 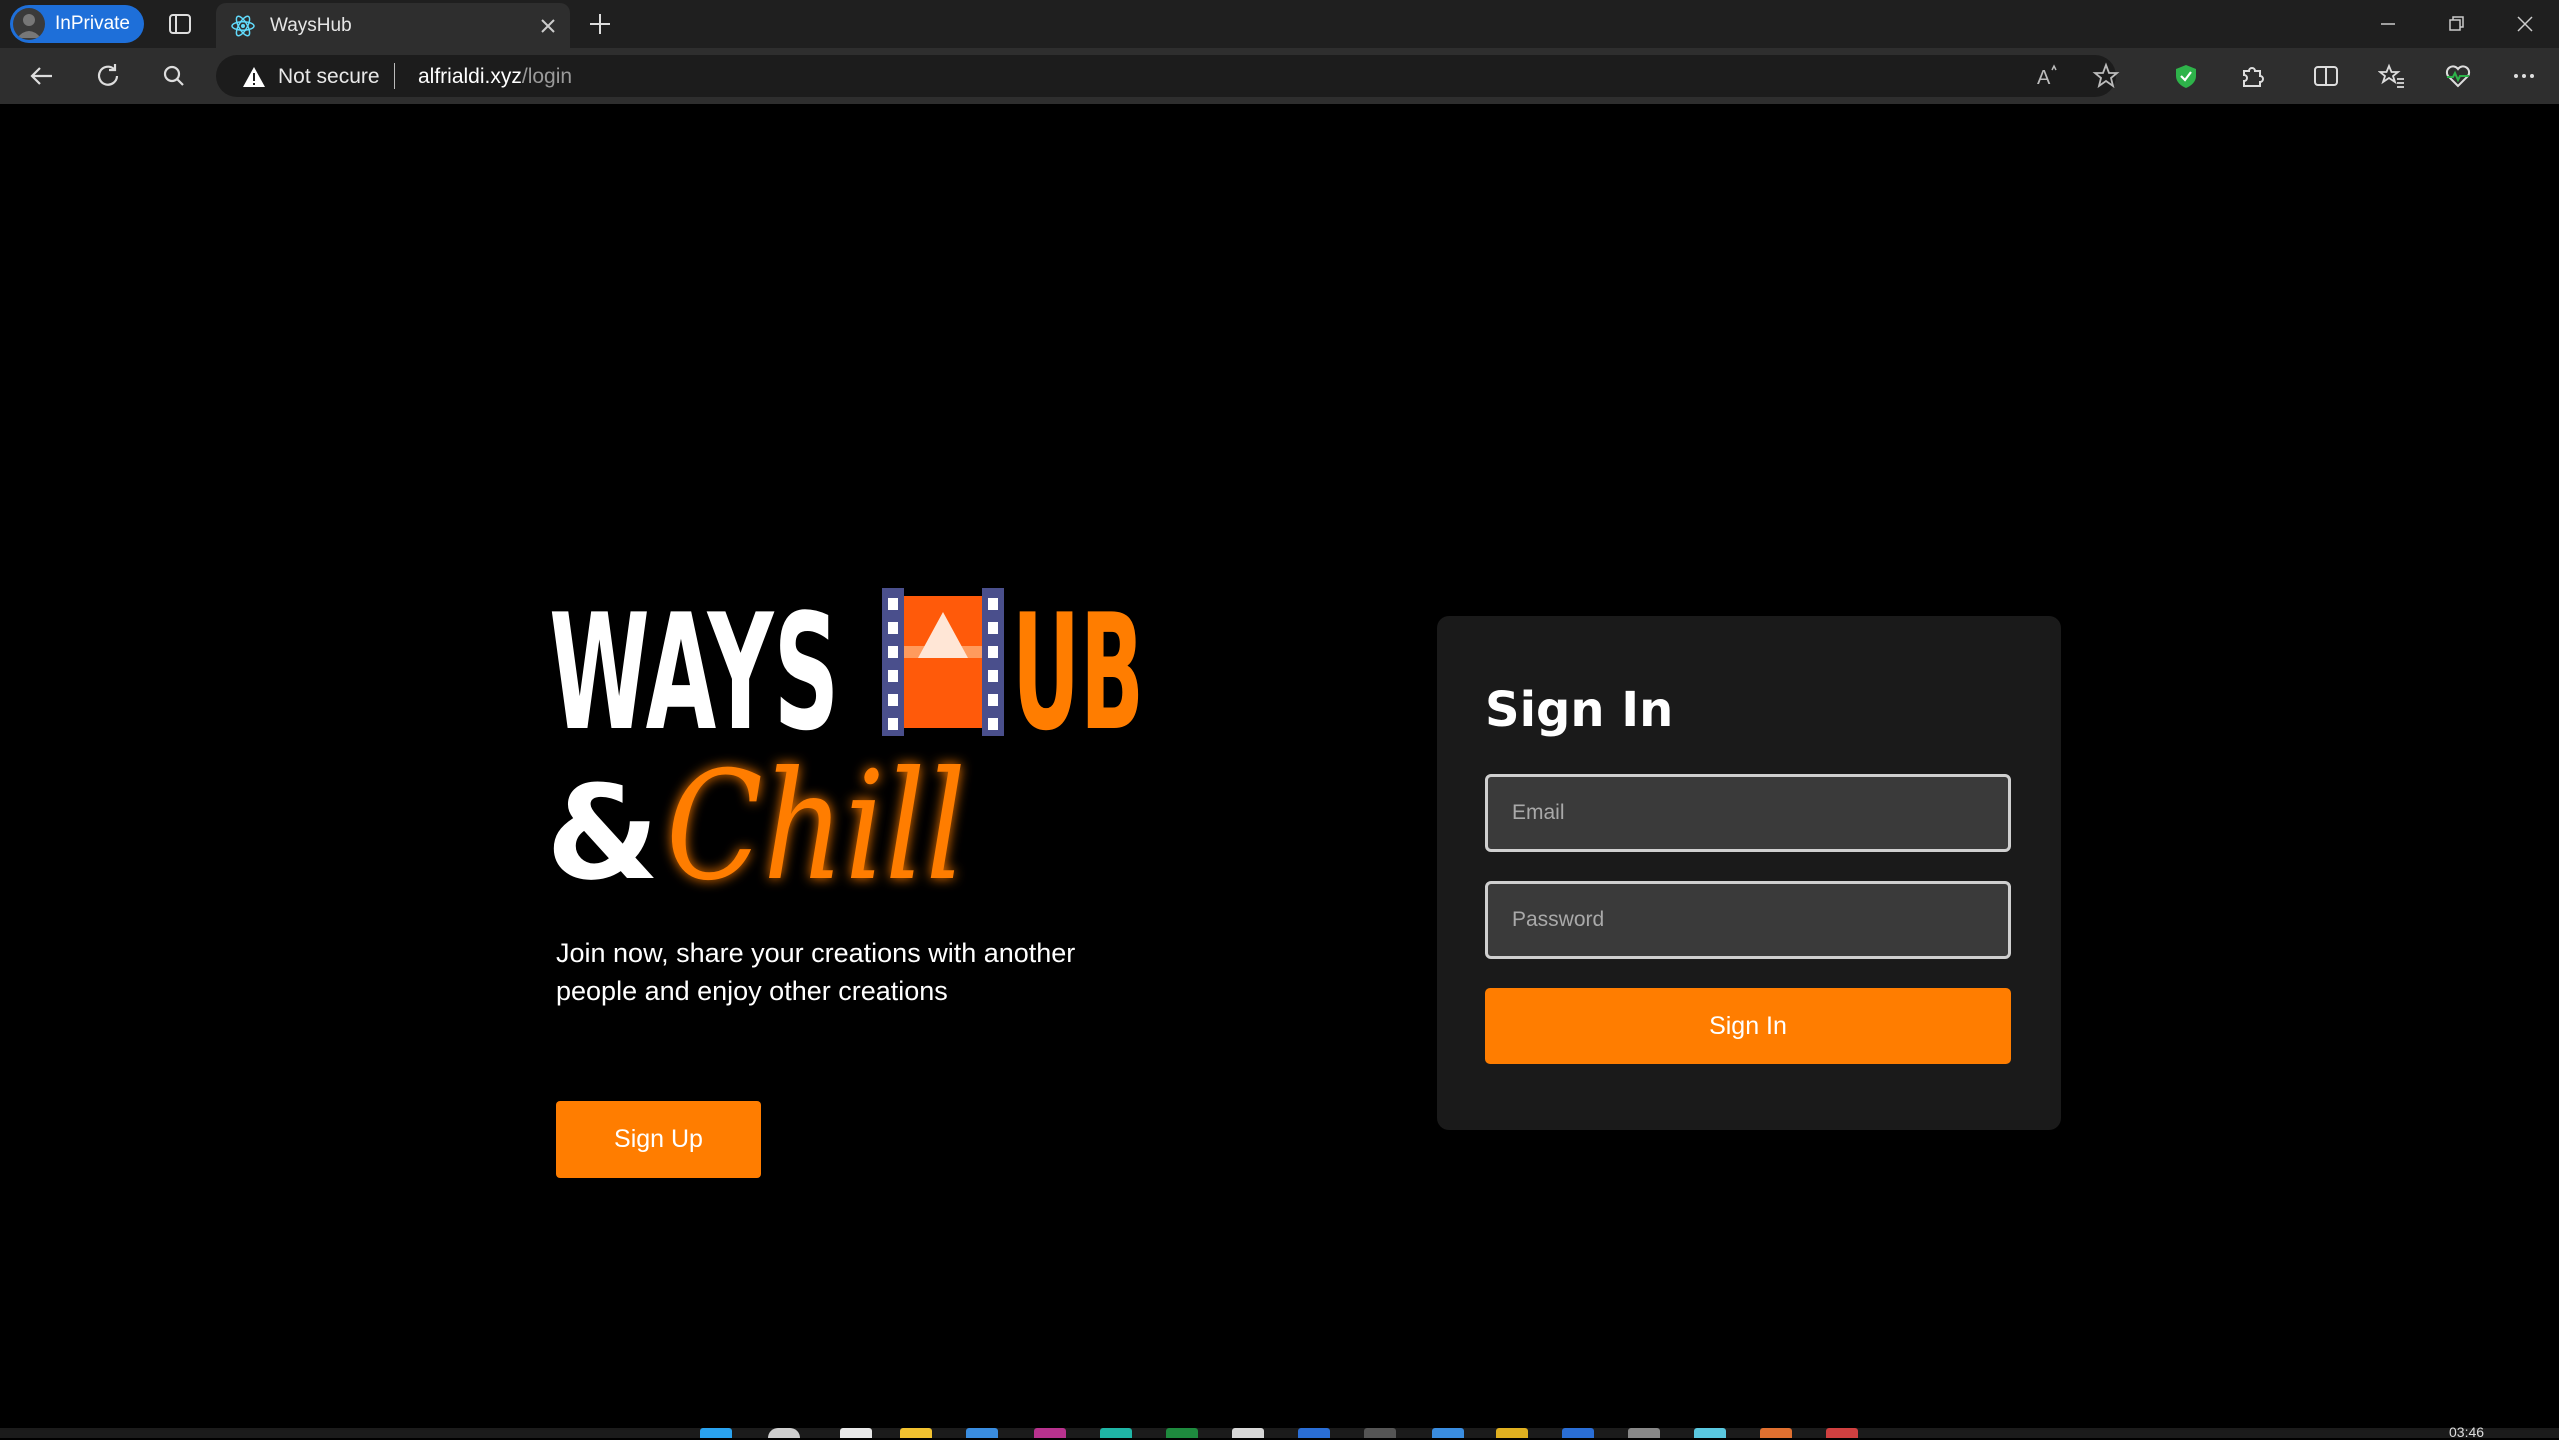 What do you see at coordinates (42, 76) in the screenshot?
I see `back-icon` at bounding box center [42, 76].